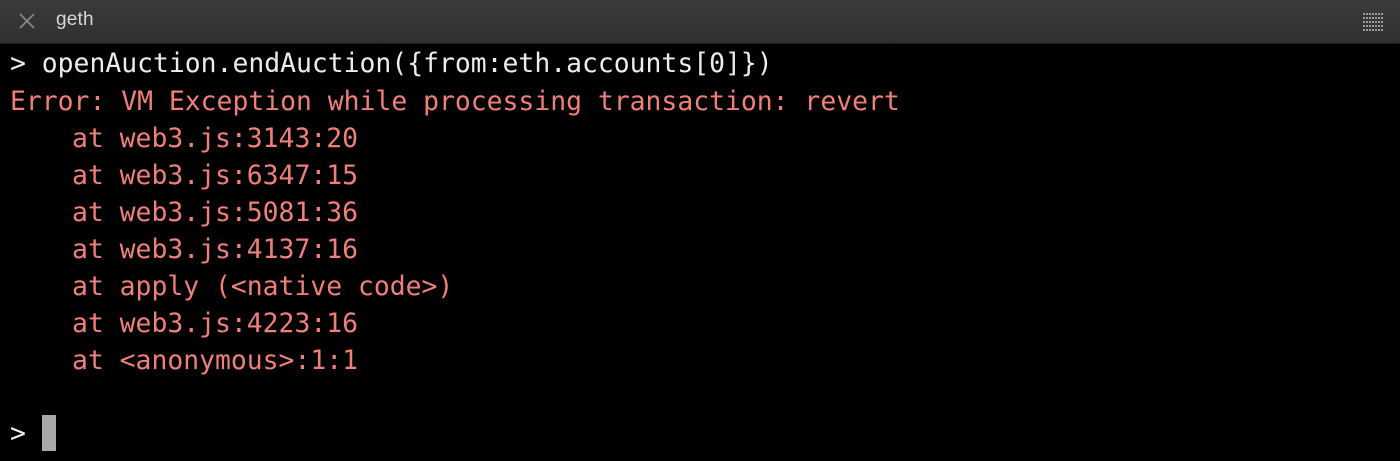 The width and height of the screenshot is (1400, 461). What do you see at coordinates (27, 21) in the screenshot?
I see `close-icon` at bounding box center [27, 21].